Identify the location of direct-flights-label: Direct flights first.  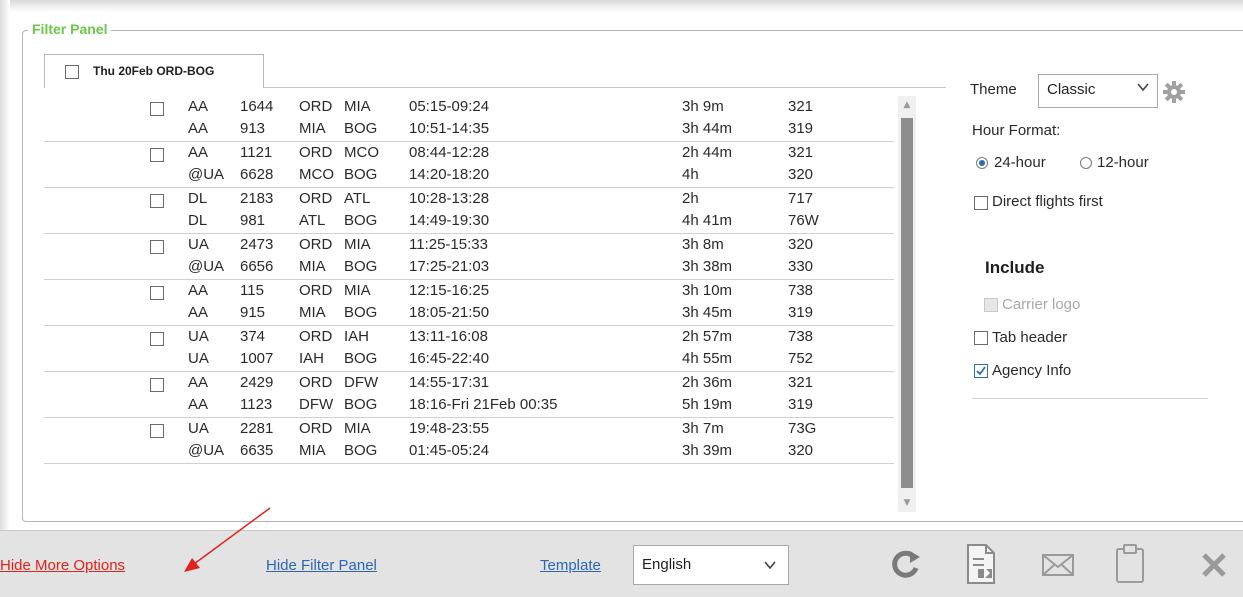
(1047, 201).